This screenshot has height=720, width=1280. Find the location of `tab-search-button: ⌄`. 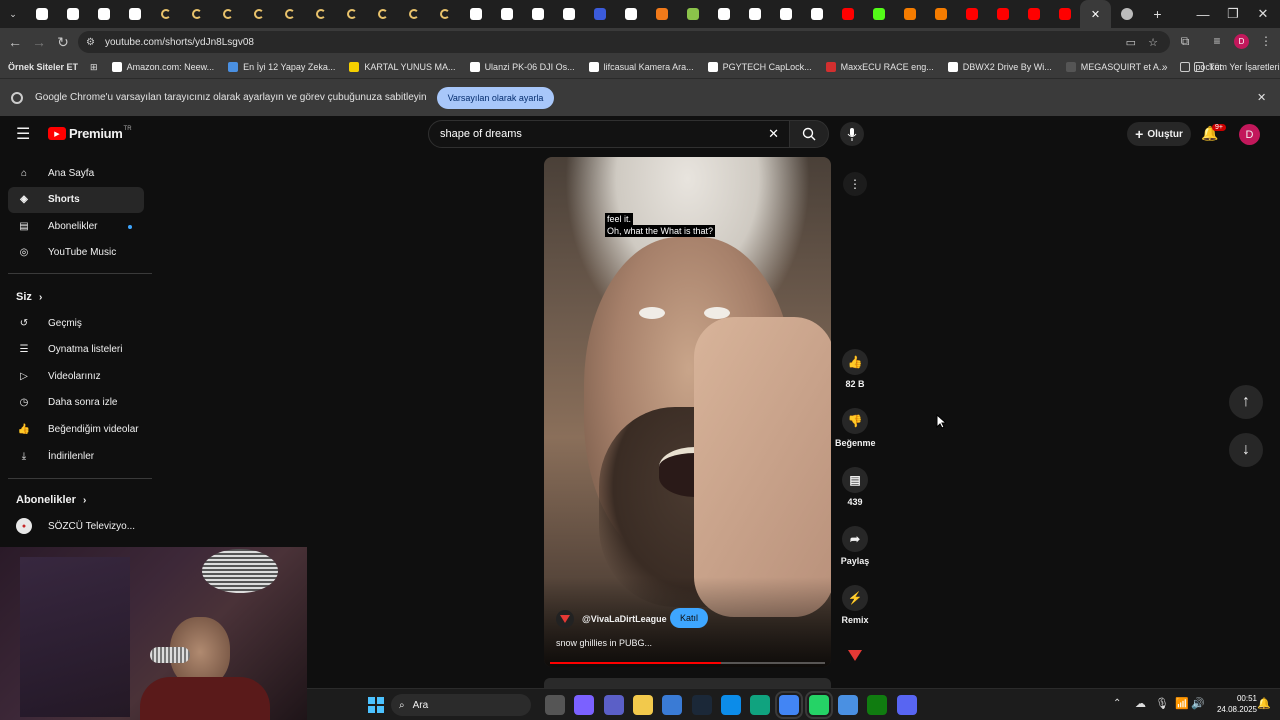

tab-search-button: ⌄ is located at coordinates (13, 14).